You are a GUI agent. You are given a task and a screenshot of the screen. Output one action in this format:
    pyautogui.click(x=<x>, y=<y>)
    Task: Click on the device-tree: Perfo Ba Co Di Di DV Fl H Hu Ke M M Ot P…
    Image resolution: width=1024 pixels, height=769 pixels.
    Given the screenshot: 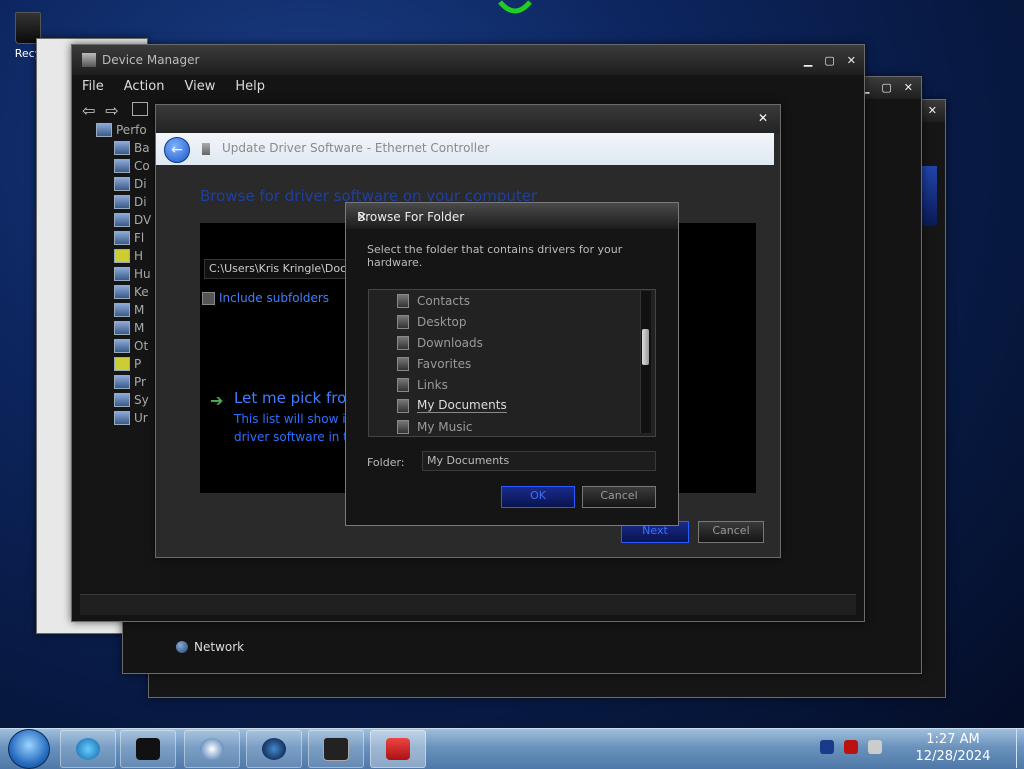 What is the action you would take?
    pyautogui.click(x=120, y=356)
    